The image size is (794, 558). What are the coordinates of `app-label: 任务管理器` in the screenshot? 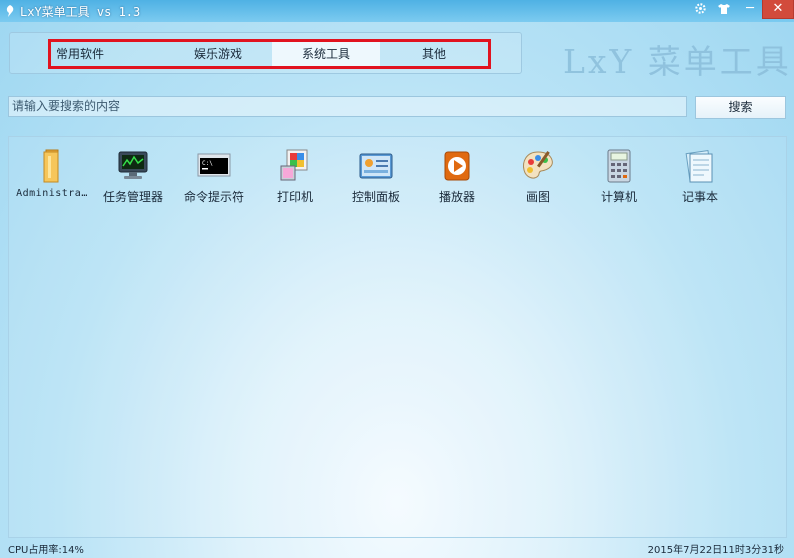 It's located at (132, 197).